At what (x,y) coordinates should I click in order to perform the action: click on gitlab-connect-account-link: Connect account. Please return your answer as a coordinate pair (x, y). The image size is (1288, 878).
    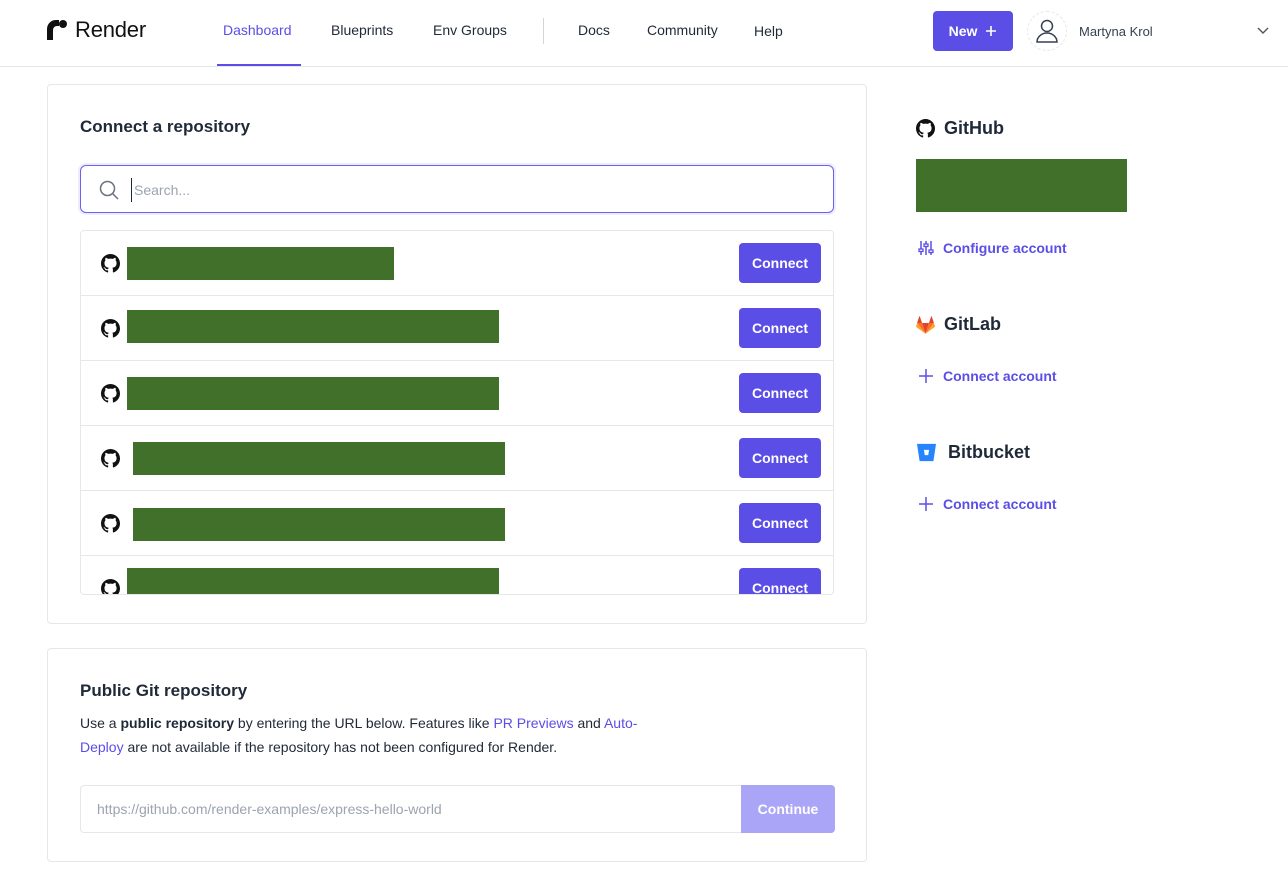
    Looking at the image, I should click on (987, 376).